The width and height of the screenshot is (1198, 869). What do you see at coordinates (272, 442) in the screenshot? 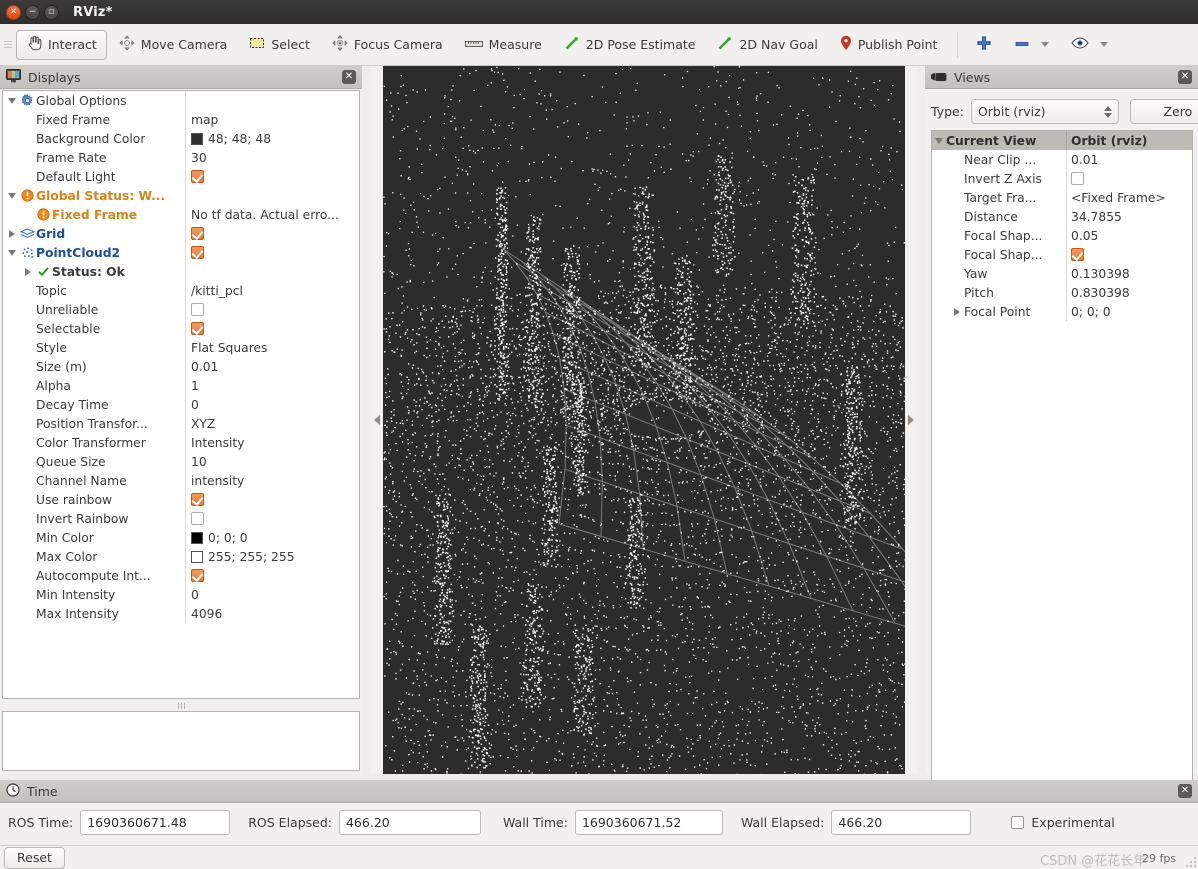
I see `tree-row-value-cell: Intensity` at bounding box center [272, 442].